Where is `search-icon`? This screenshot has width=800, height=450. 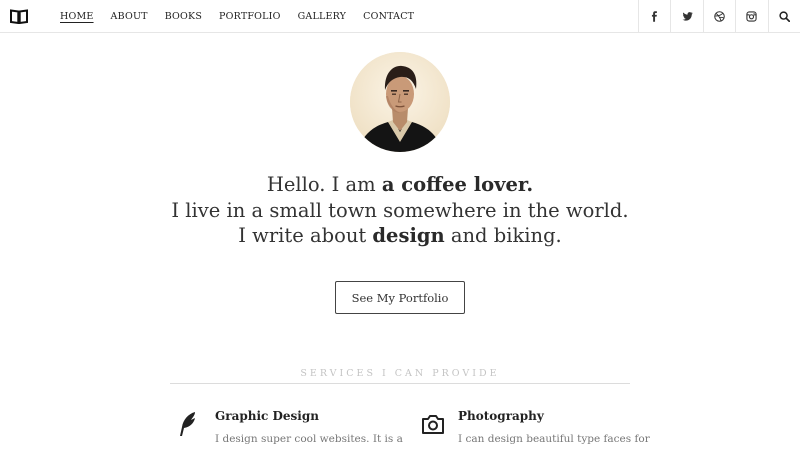 search-icon is located at coordinates (784, 16).